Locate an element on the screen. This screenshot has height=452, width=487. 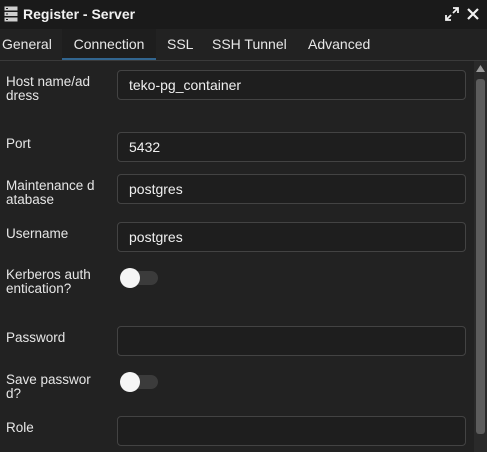
kerberos-toggle-knob is located at coordinates (130, 278).